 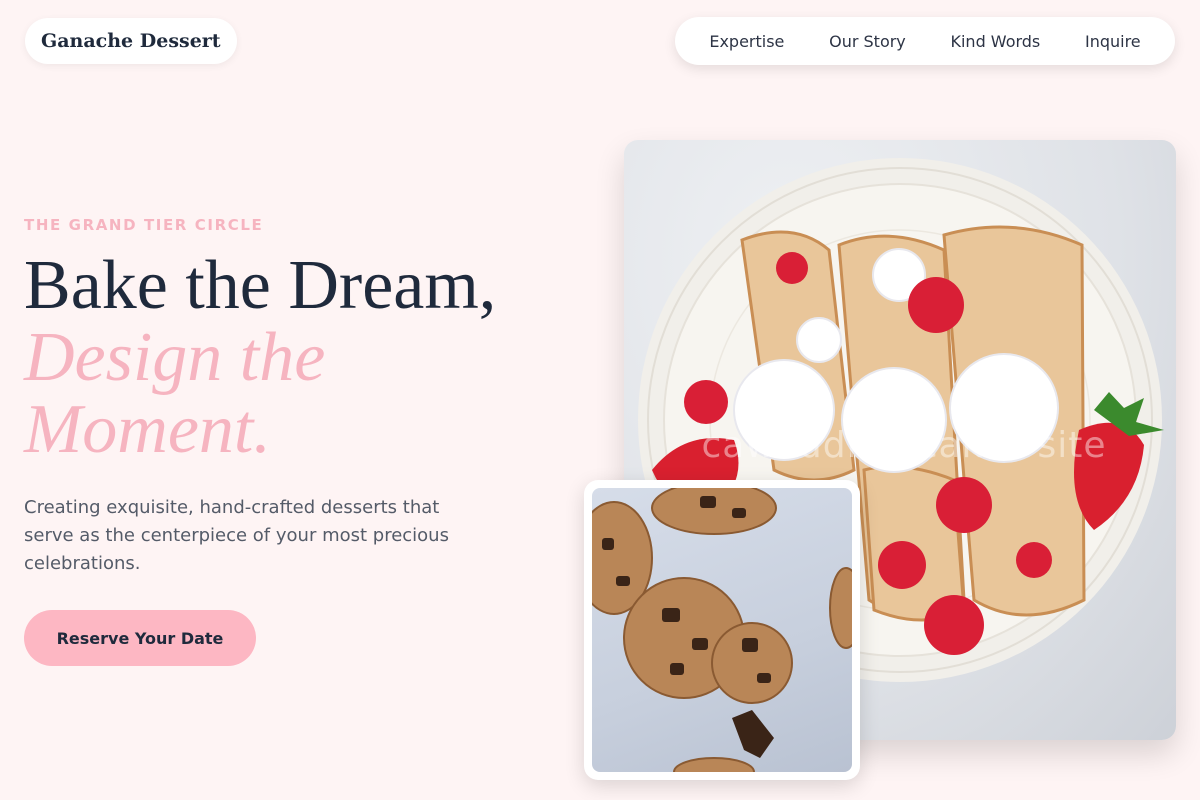 I want to click on hero-eyebrow: THE GRAND TIER CIRCLE, so click(x=144, y=225).